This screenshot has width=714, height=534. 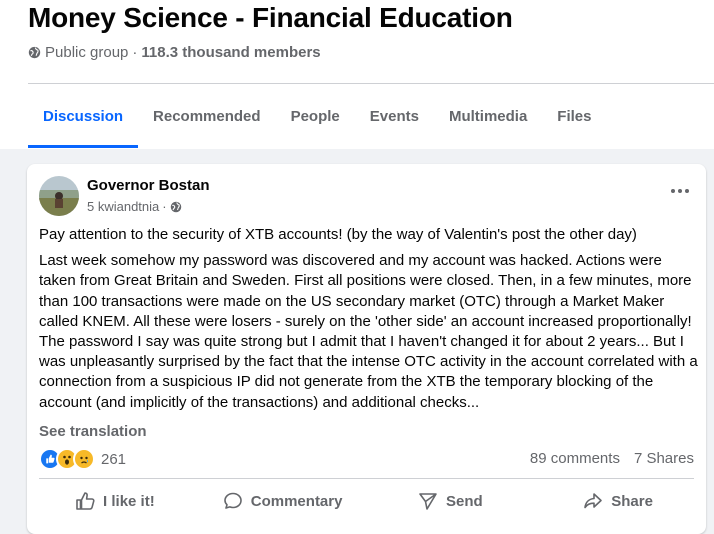 I want to click on avatar-image, so click(x=59, y=196).